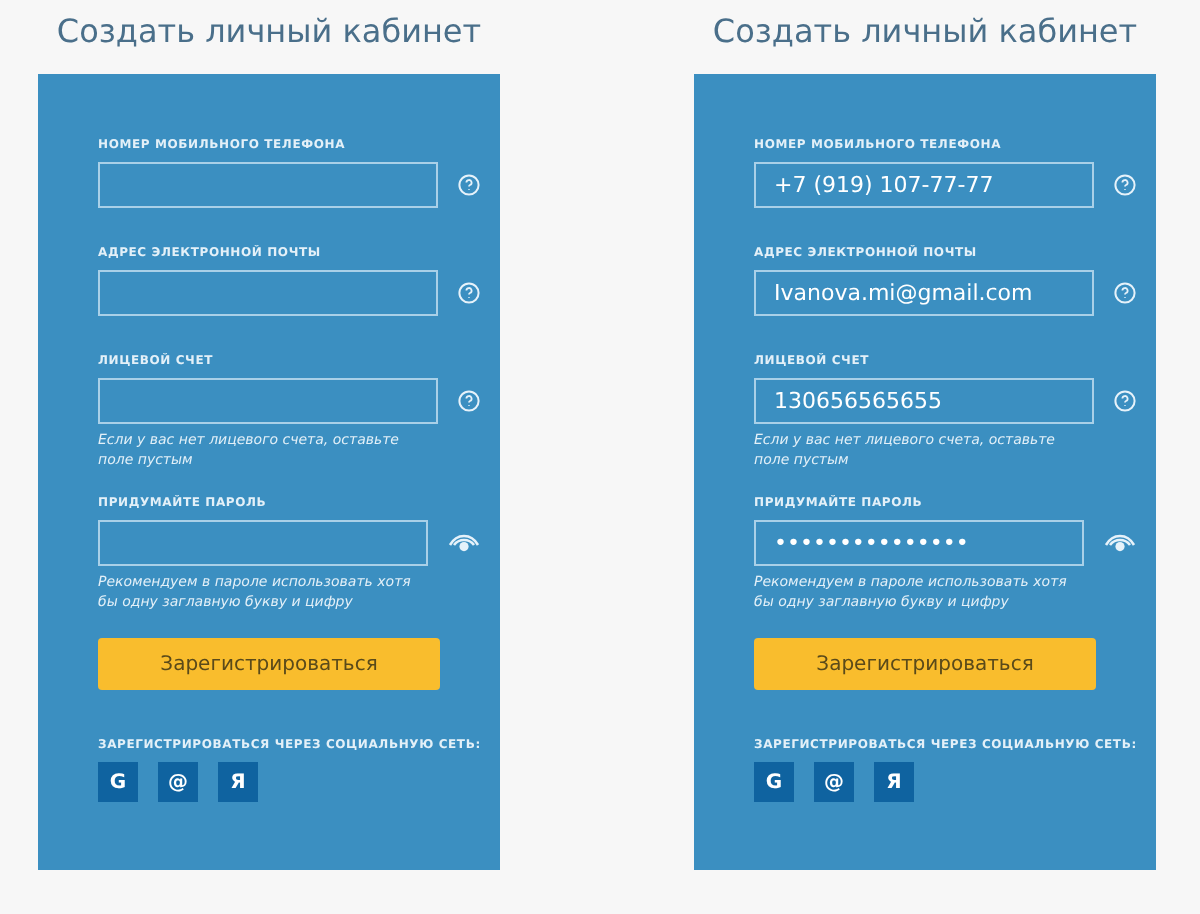  What do you see at coordinates (924, 185) in the screenshot?
I see `input-field: +7 (919) 107-77-77` at bounding box center [924, 185].